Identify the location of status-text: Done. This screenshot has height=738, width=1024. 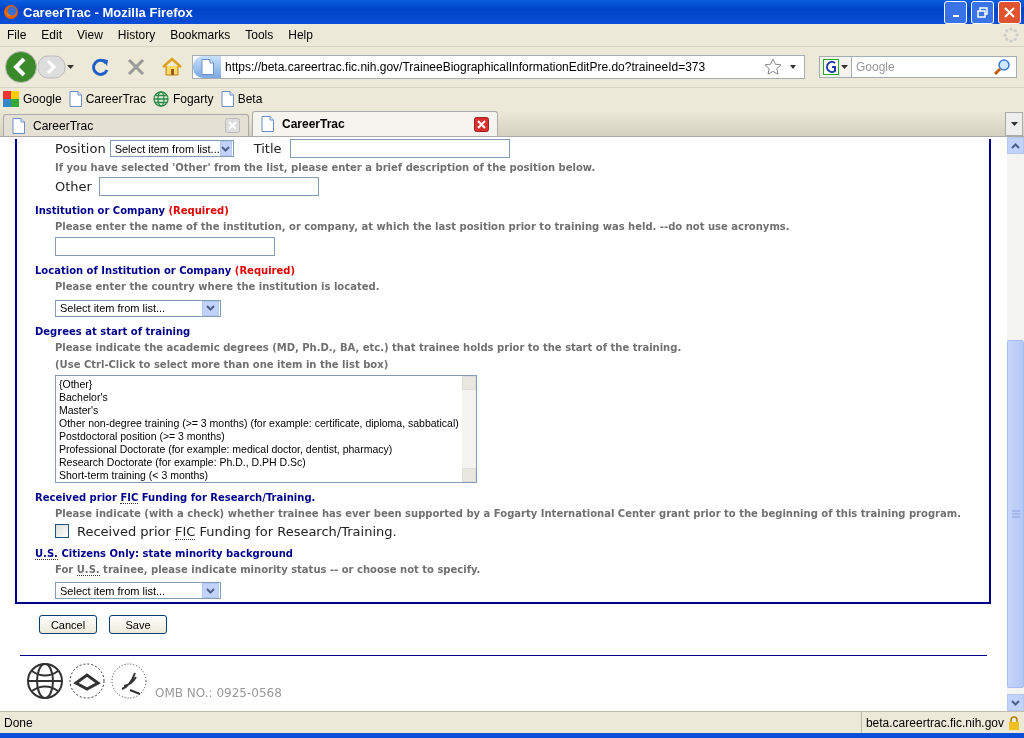
(18, 722).